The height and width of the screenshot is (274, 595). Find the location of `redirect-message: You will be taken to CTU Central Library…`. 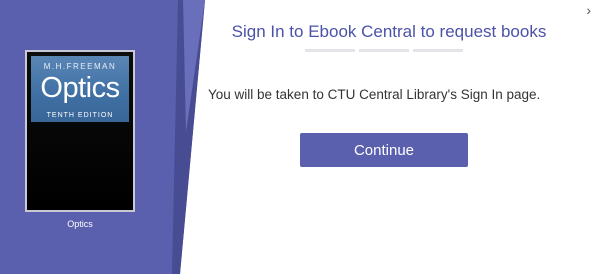

redirect-message: You will be taken to CTU Central Library… is located at coordinates (374, 94).